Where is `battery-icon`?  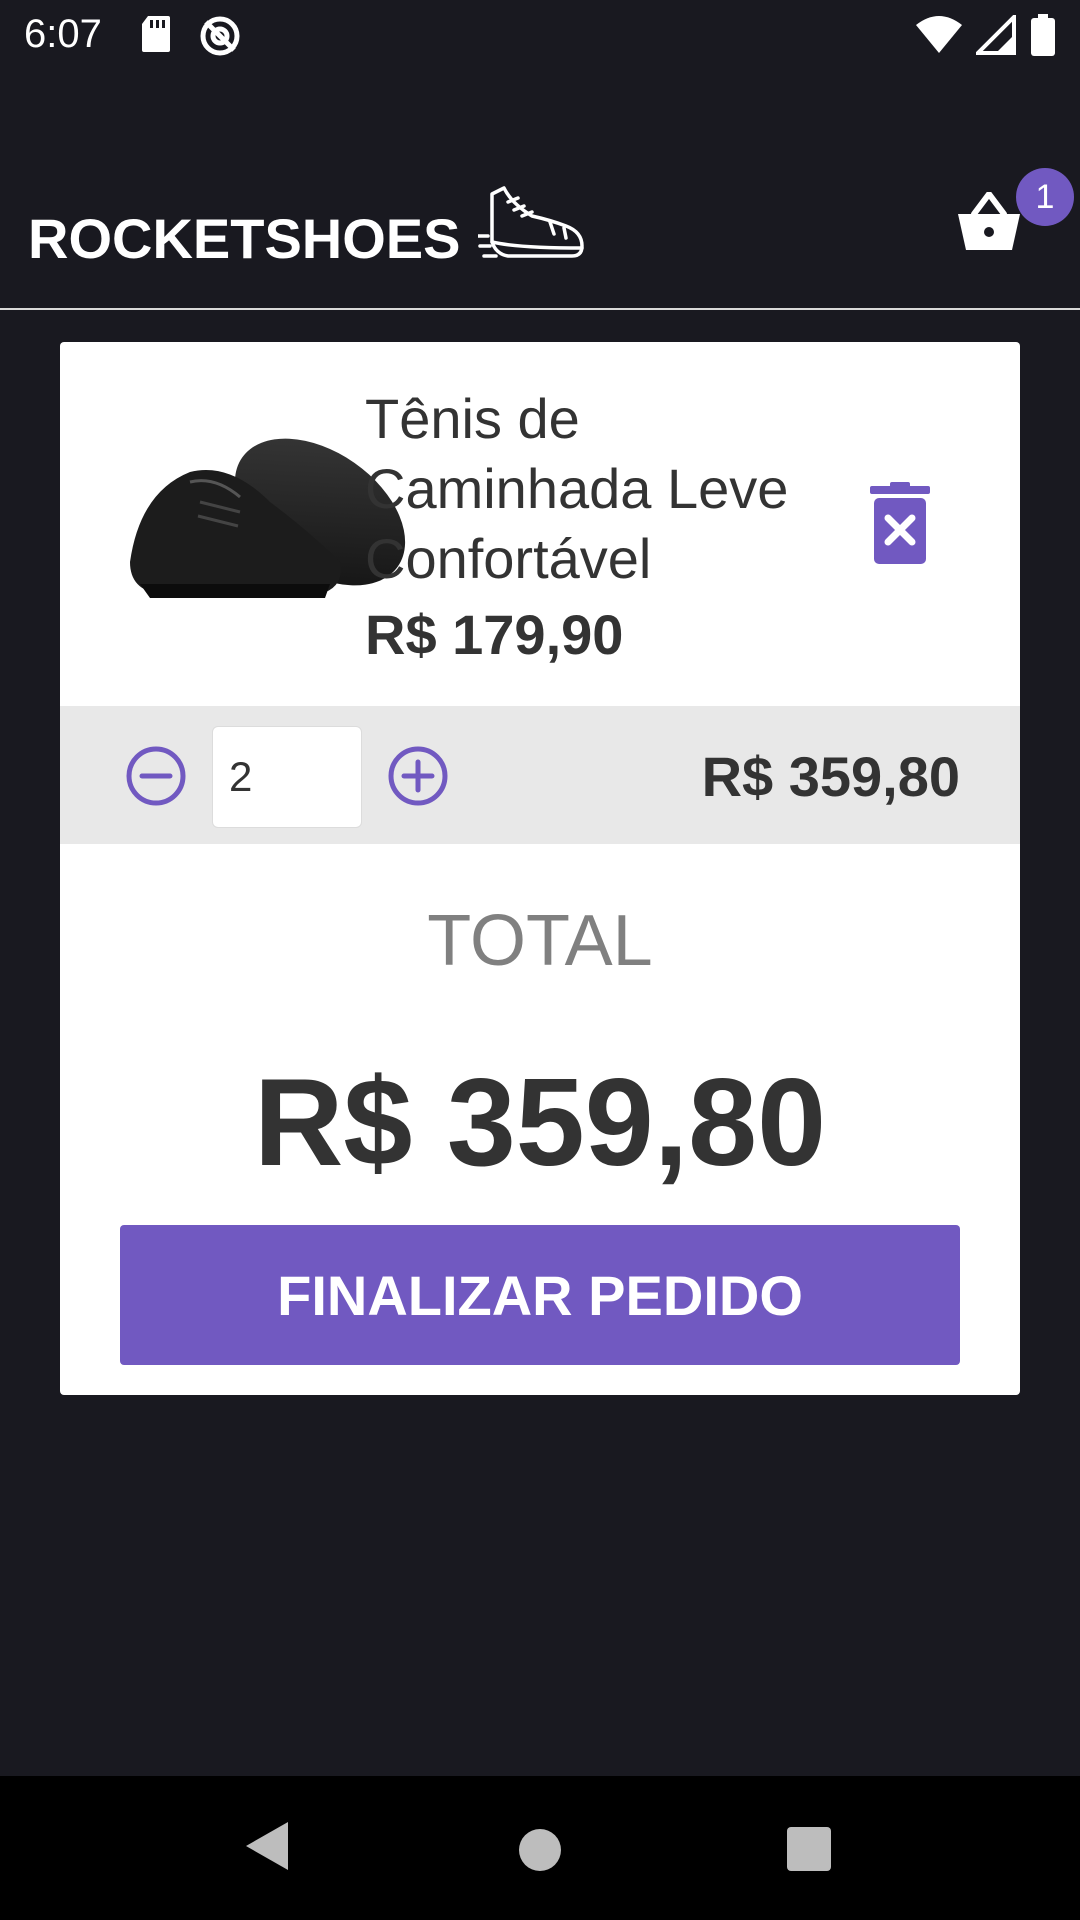
battery-icon is located at coordinates (1043, 35).